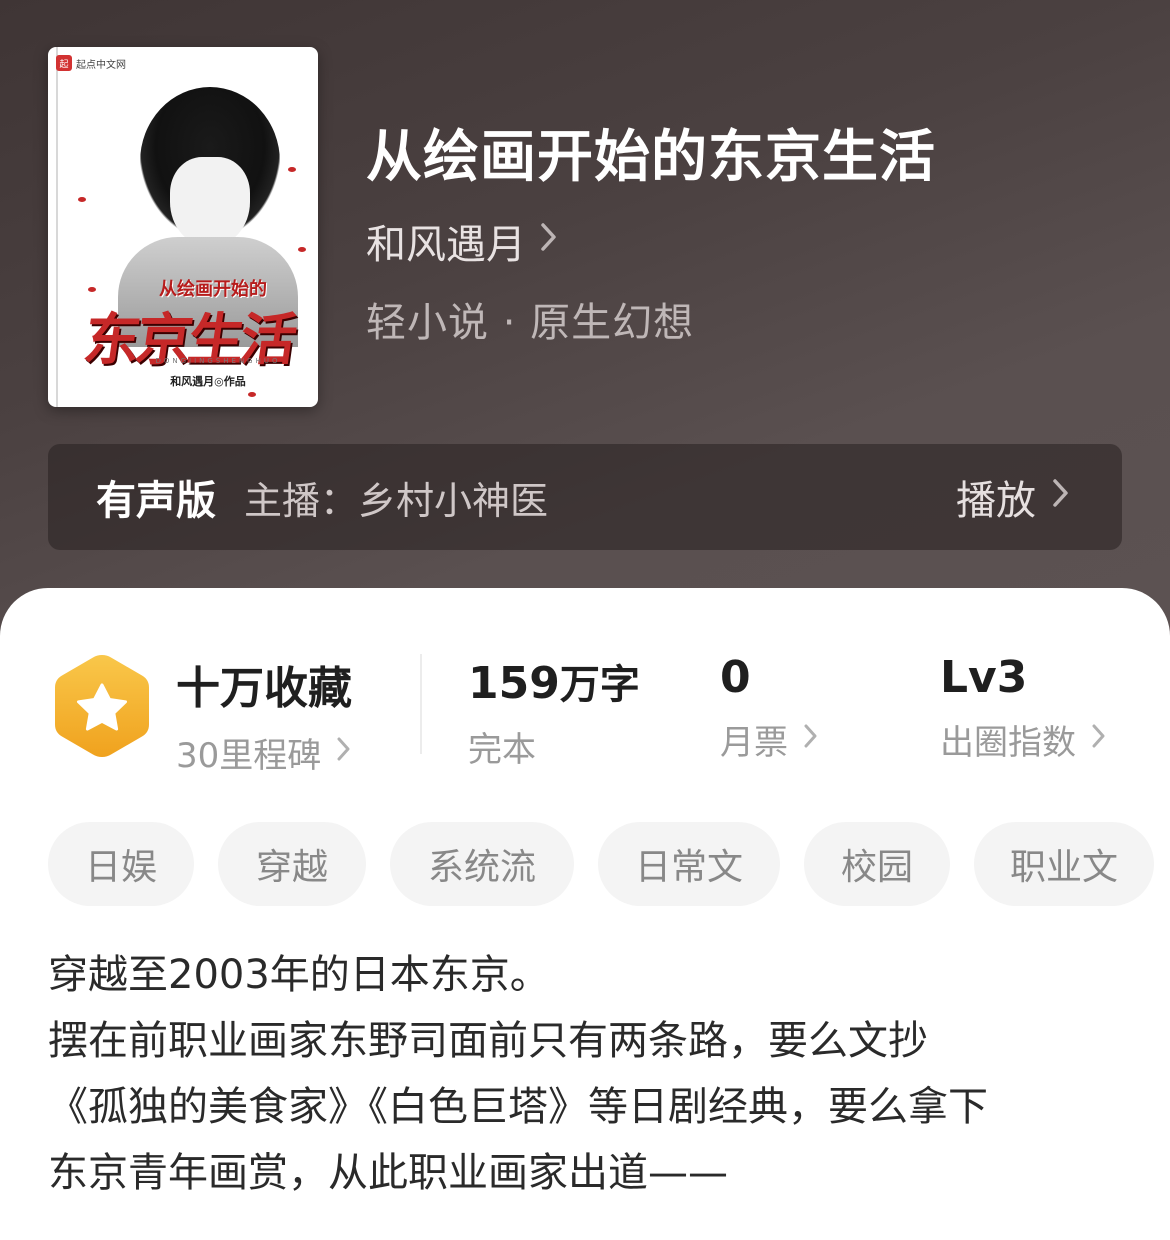  What do you see at coordinates (877, 864) in the screenshot?
I see `tag-chip: 校园` at bounding box center [877, 864].